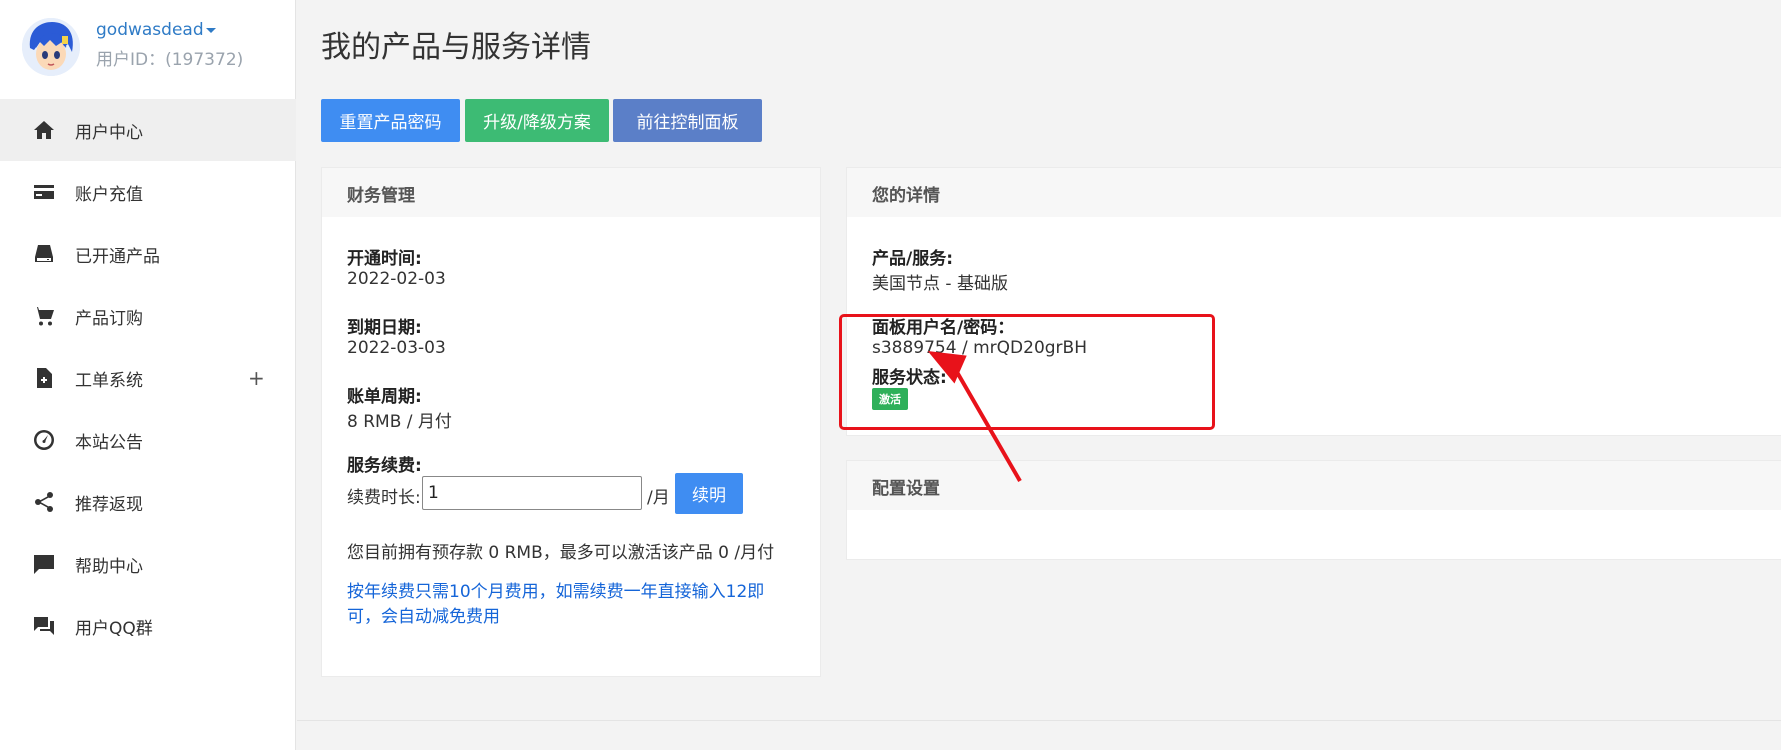  I want to click on username-menu: godwasdead, so click(156, 30).